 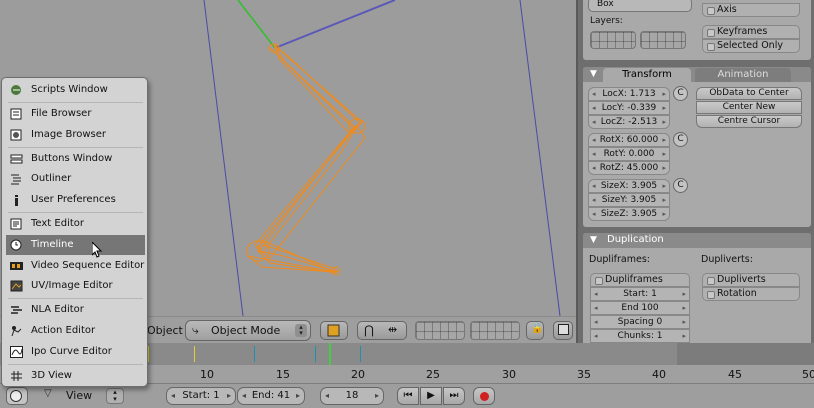 What do you see at coordinates (629, 154) in the screenshot?
I see `roty-field: RotY: 0.000` at bounding box center [629, 154].